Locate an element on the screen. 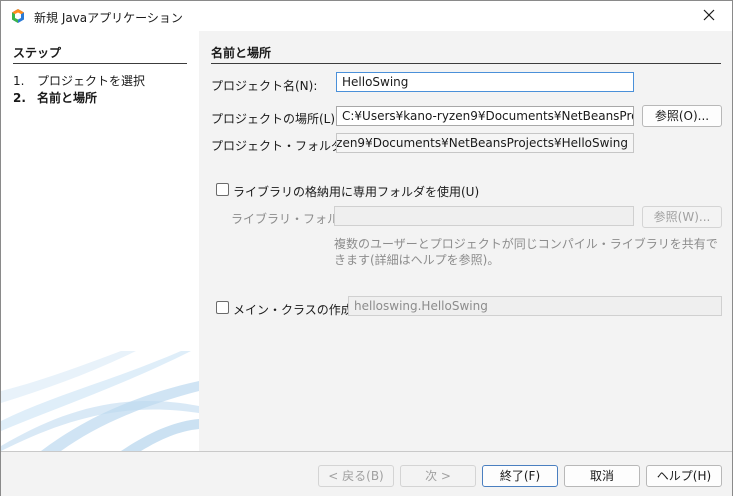 Image resolution: width=733 pixels, height=496 pixels. step-label: プロジェクトを選択 is located at coordinates (91, 81).